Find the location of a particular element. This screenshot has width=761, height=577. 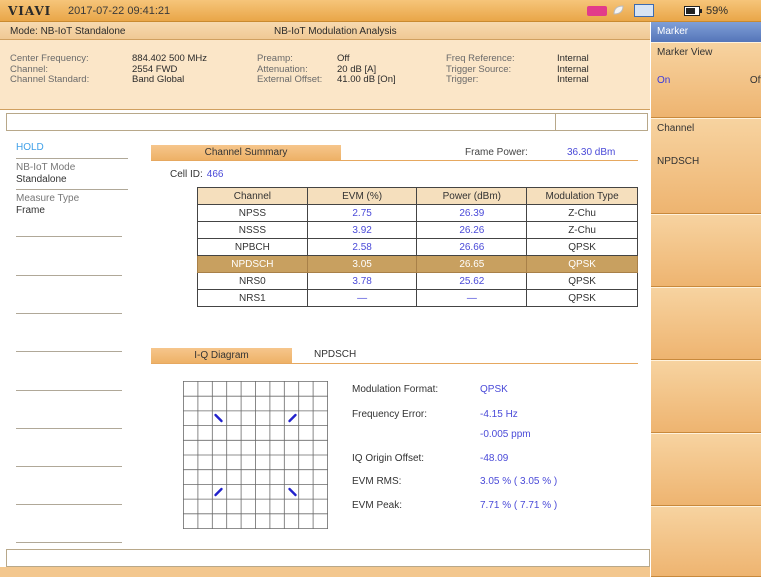

table-row: NPDSCH 3.05 26.65 QPSK is located at coordinates (417, 264).